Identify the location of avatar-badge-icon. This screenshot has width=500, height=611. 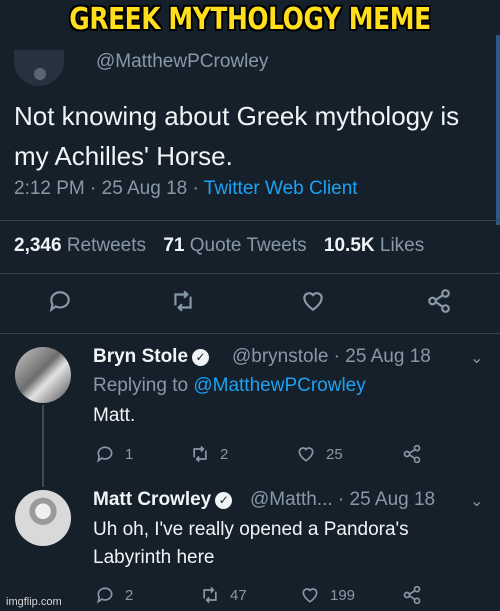
(40, 74).